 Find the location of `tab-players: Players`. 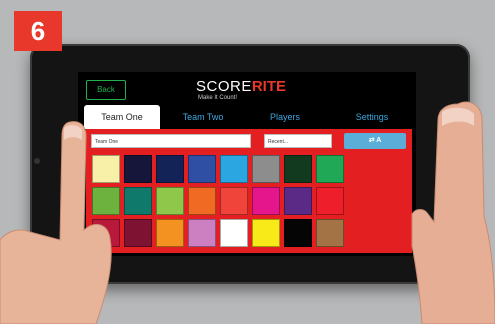

tab-players: Players is located at coordinates (285, 117).